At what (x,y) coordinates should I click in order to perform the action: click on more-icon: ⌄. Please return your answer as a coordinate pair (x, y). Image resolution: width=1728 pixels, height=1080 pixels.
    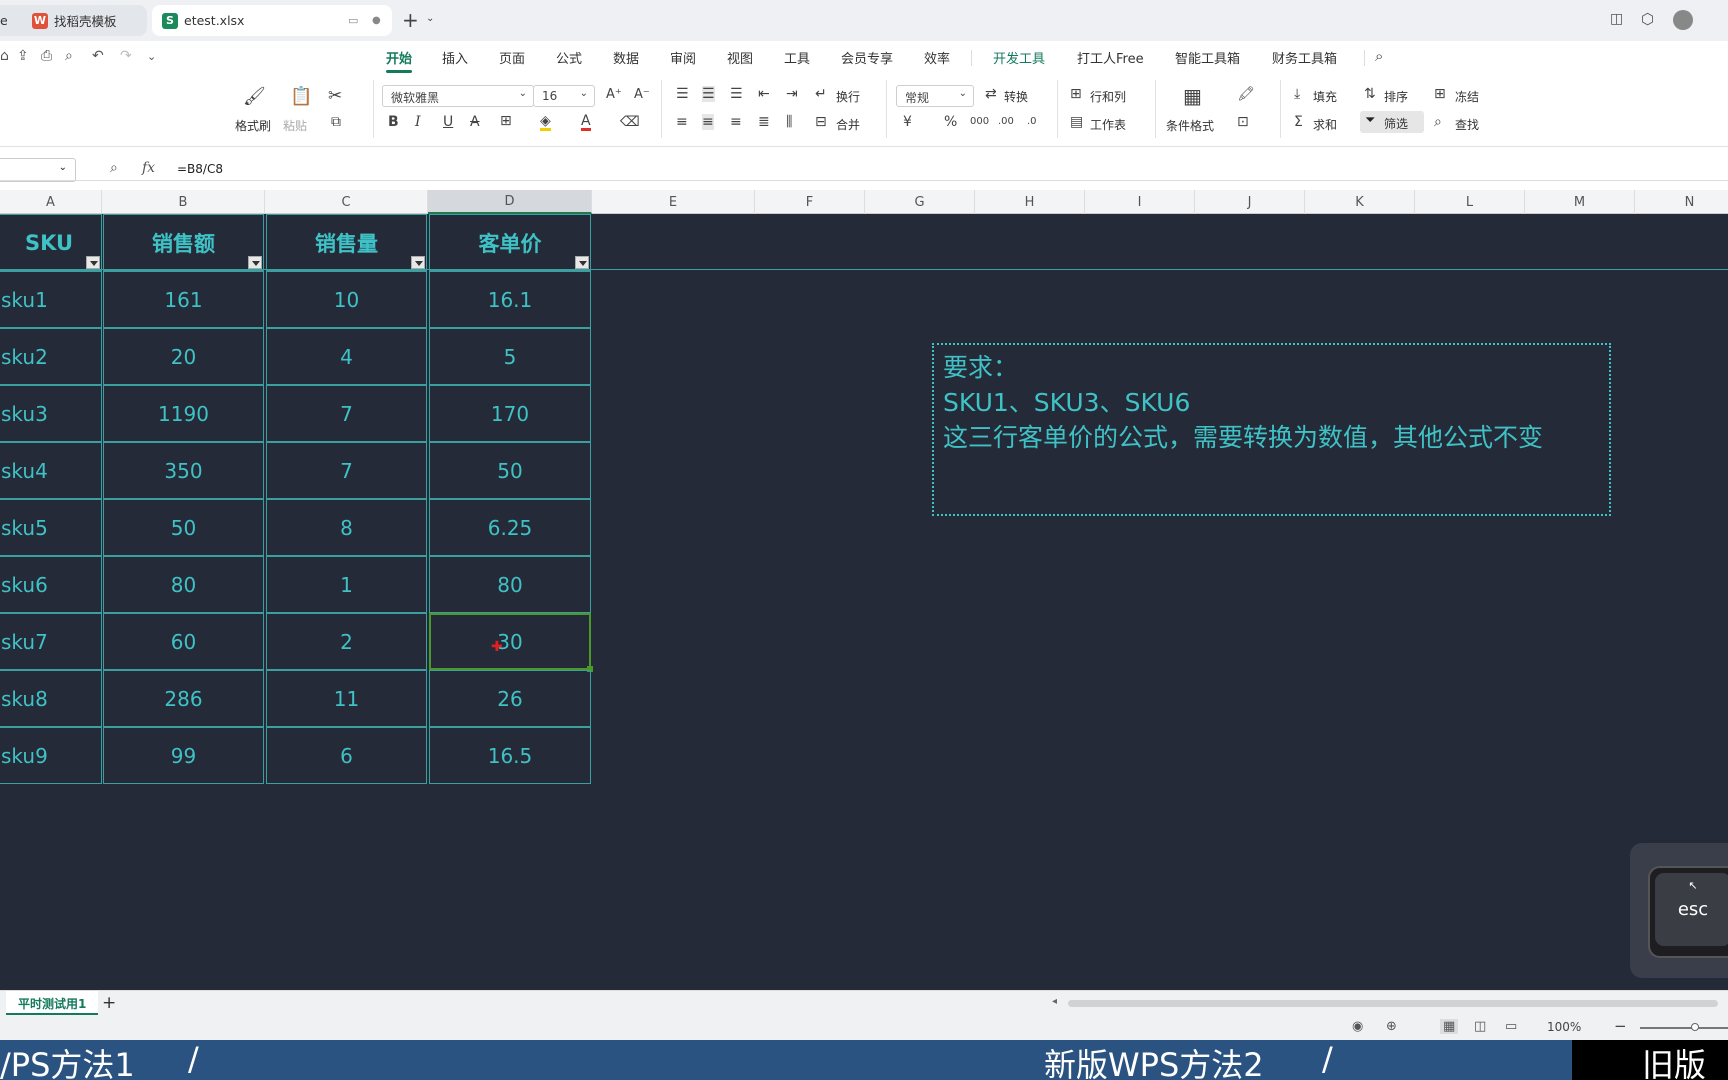
    Looking at the image, I should click on (151, 56).